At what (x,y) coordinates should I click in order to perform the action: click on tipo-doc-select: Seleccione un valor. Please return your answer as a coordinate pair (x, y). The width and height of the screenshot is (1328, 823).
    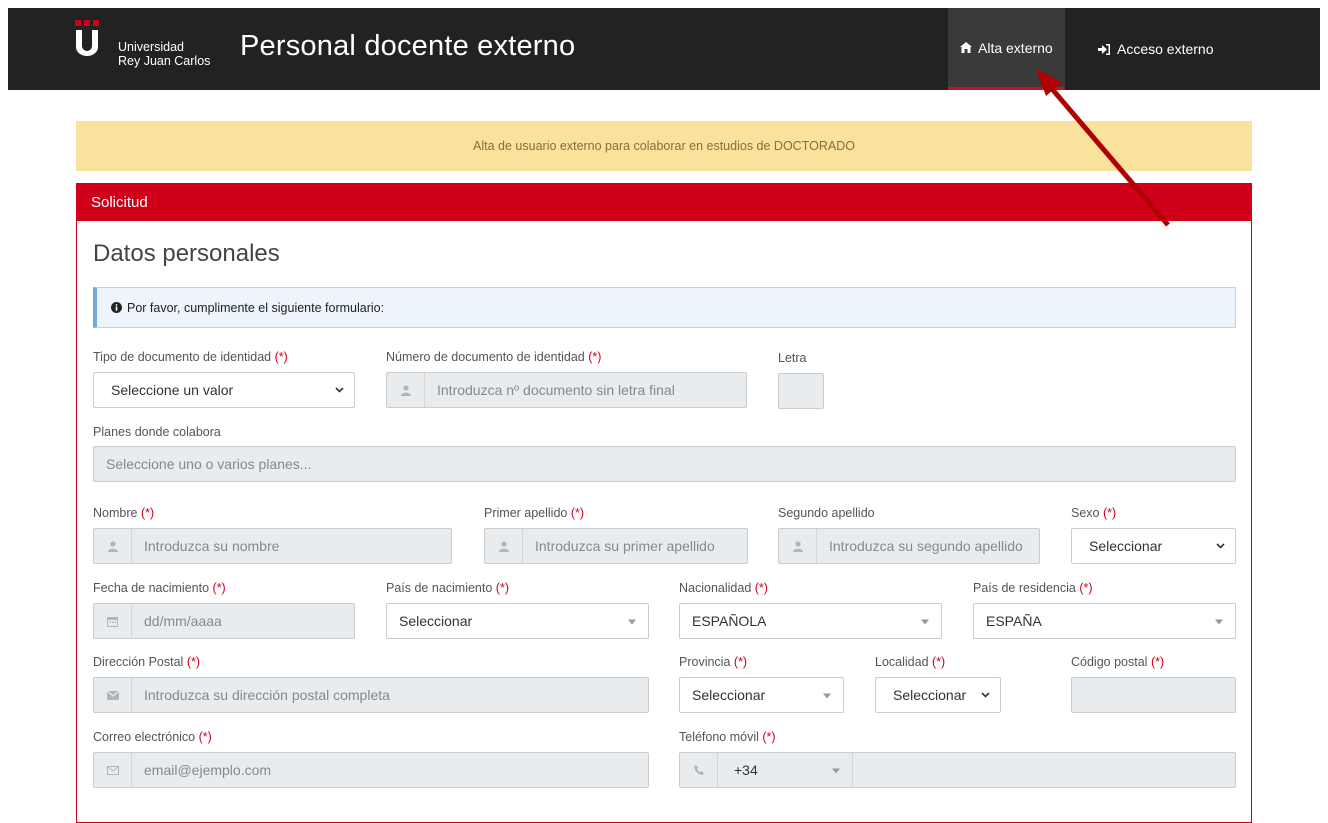
    Looking at the image, I should click on (224, 390).